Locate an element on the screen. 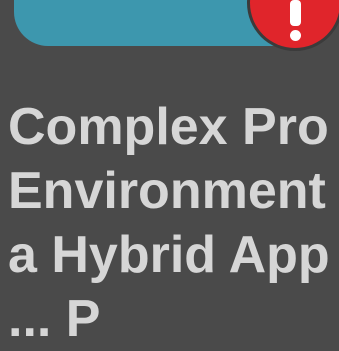 The image size is (339, 351). headline-line-4: ... P is located at coordinates (54, 319).